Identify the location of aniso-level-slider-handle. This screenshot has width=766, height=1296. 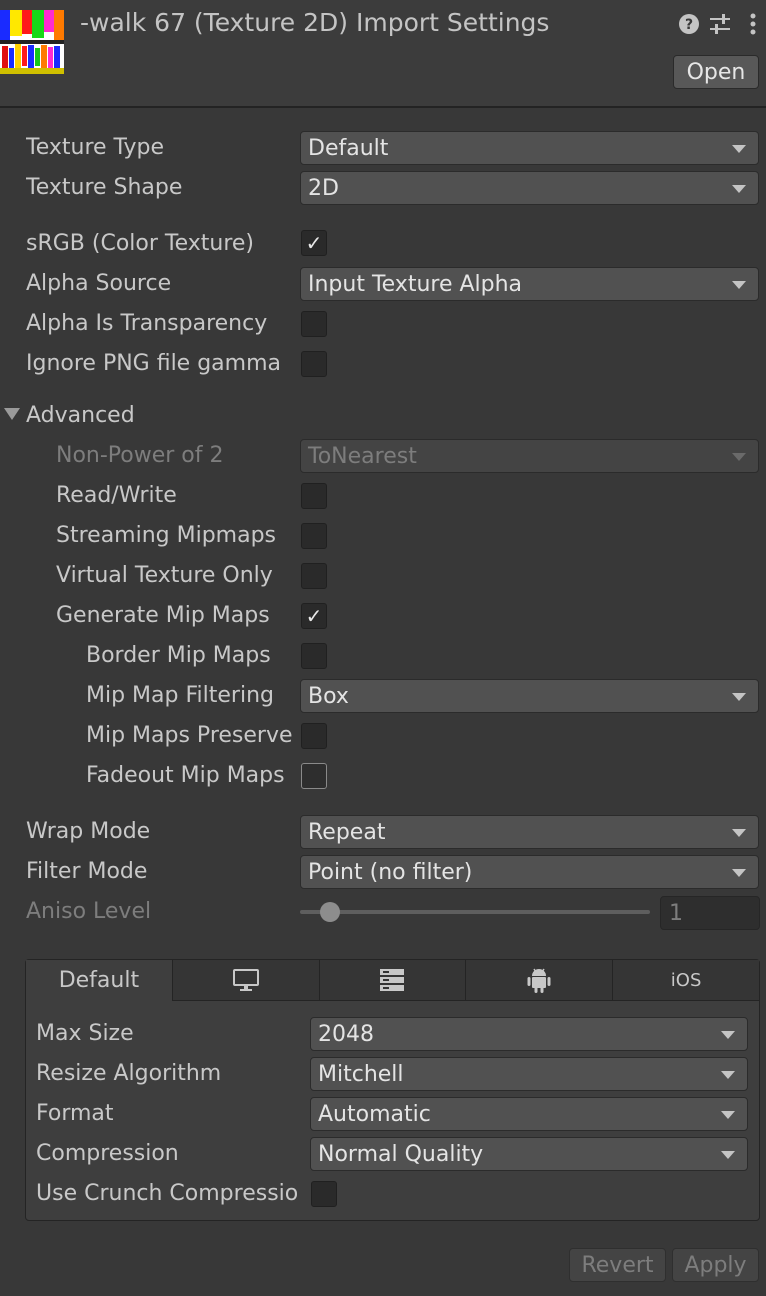
(329, 912).